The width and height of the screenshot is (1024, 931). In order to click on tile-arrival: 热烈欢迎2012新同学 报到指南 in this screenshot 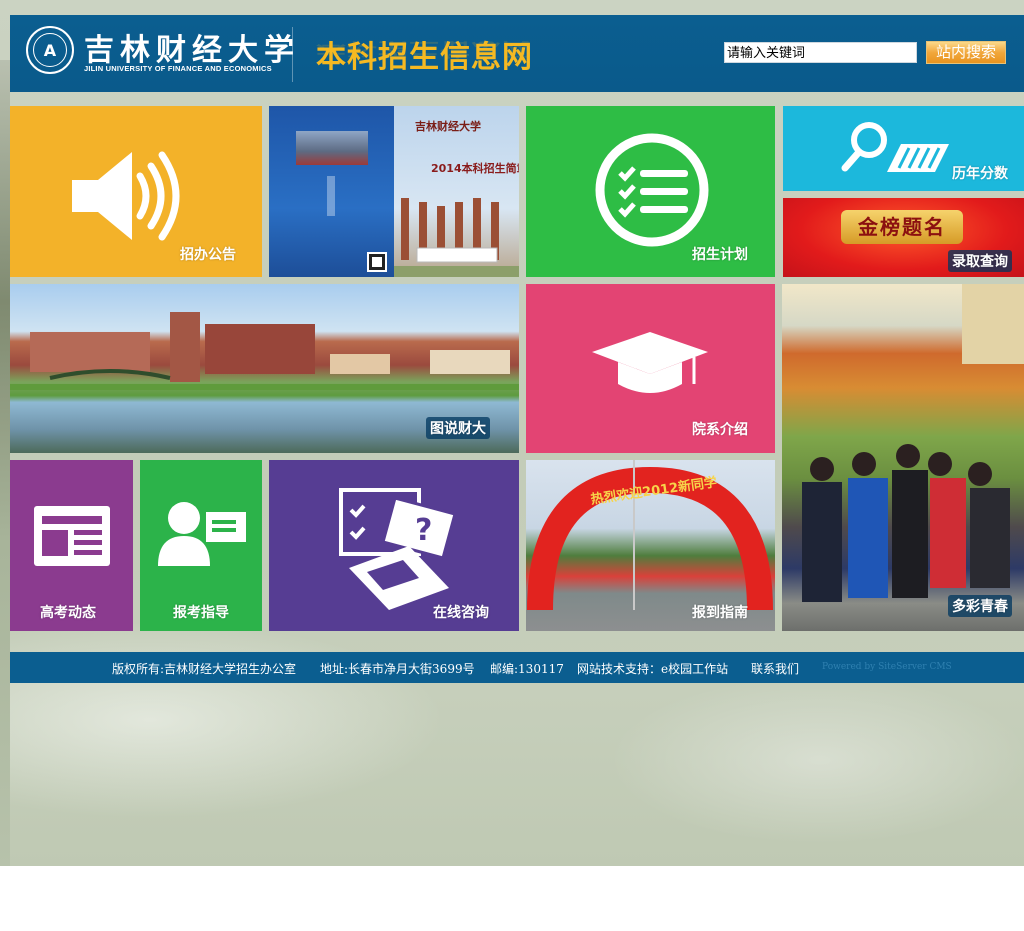, I will do `click(650, 545)`.